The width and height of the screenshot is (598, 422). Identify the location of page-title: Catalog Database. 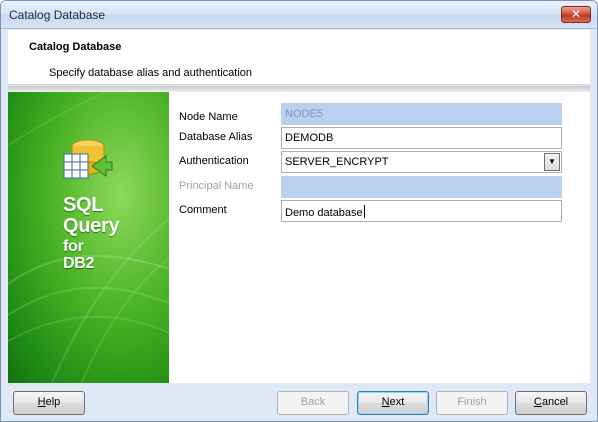
(75, 47).